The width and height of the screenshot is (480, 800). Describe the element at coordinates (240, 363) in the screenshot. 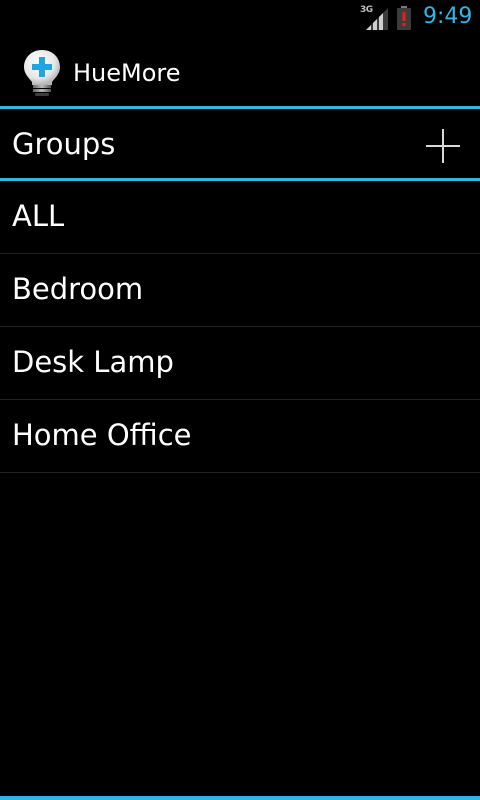

I see `list-item-desk-lamp: Desk Lamp` at that location.